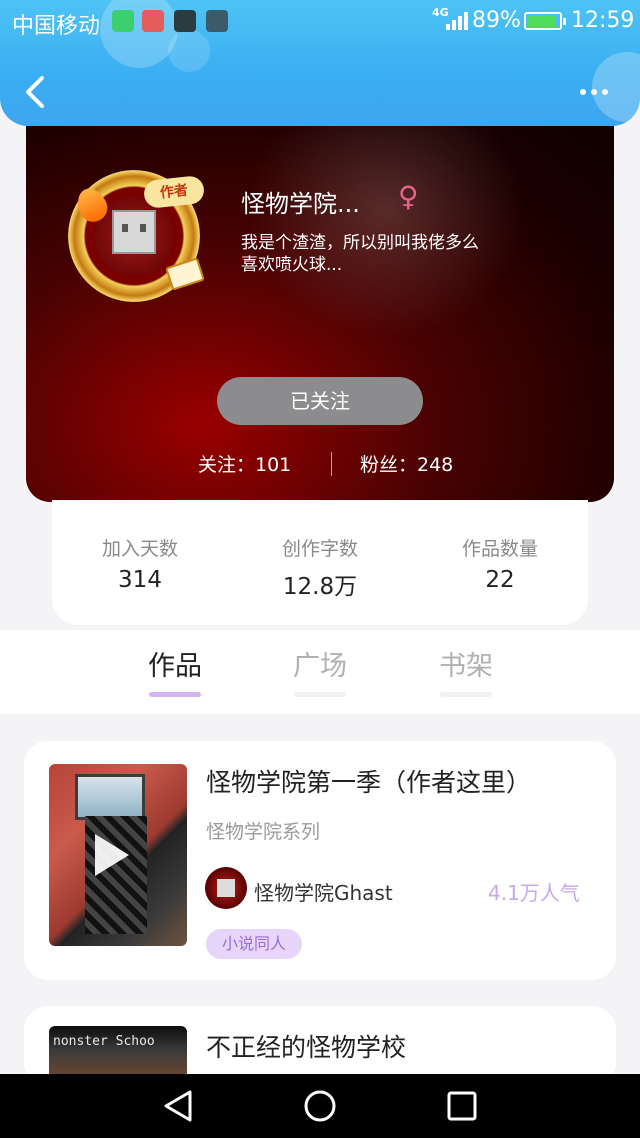 The image size is (640, 1138). What do you see at coordinates (457, 21) in the screenshot?
I see `signal-icon` at bounding box center [457, 21].